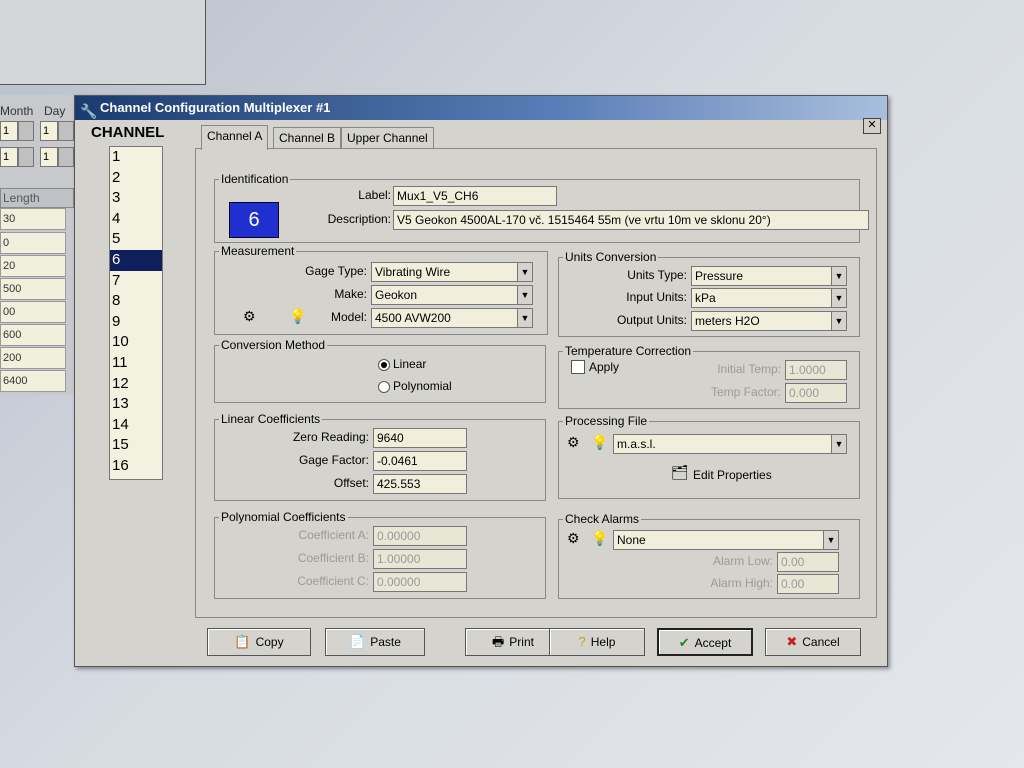 This screenshot has width=1024, height=768. Describe the element at coordinates (628, 351) in the screenshot. I see `temperature-correction-title: Temperature Correction` at that location.